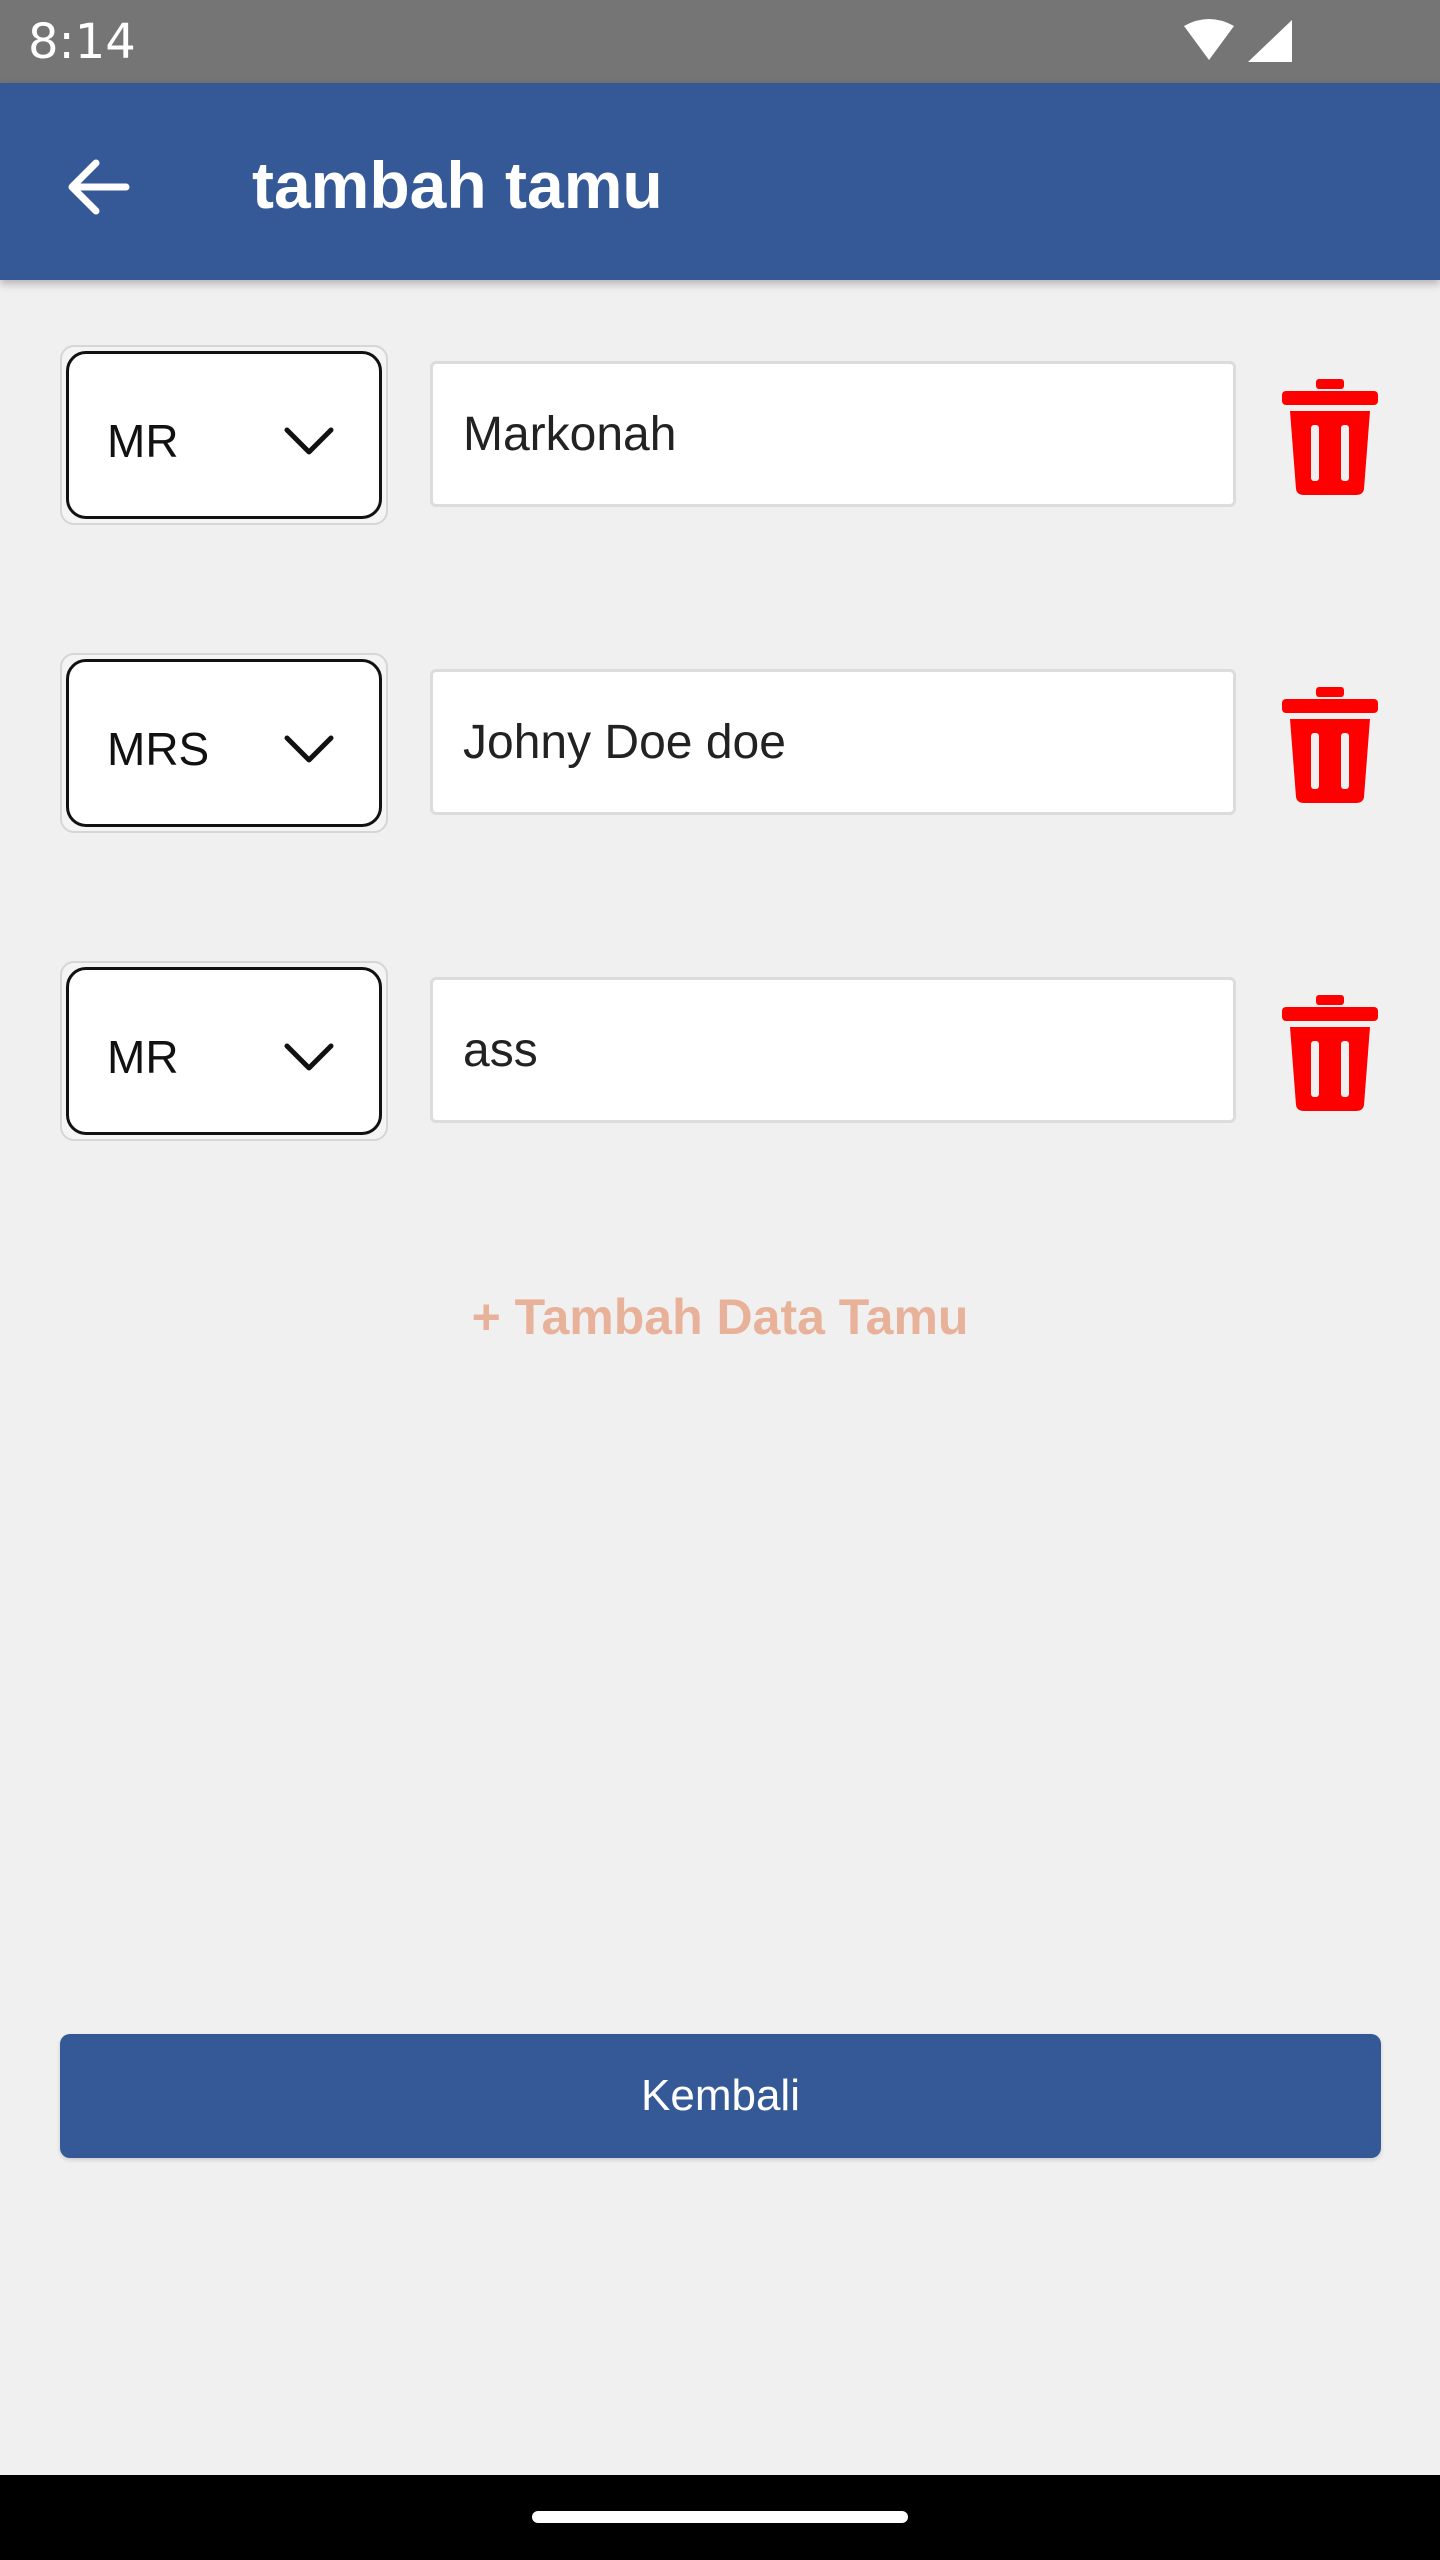 This screenshot has height=2560, width=1440. What do you see at coordinates (1270, 41) in the screenshot?
I see `signal-icon` at bounding box center [1270, 41].